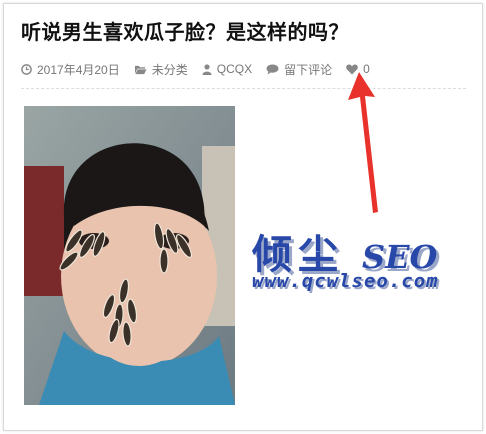 The height and width of the screenshot is (434, 486). Describe the element at coordinates (140, 69) in the screenshot. I see `folder-icon` at that location.